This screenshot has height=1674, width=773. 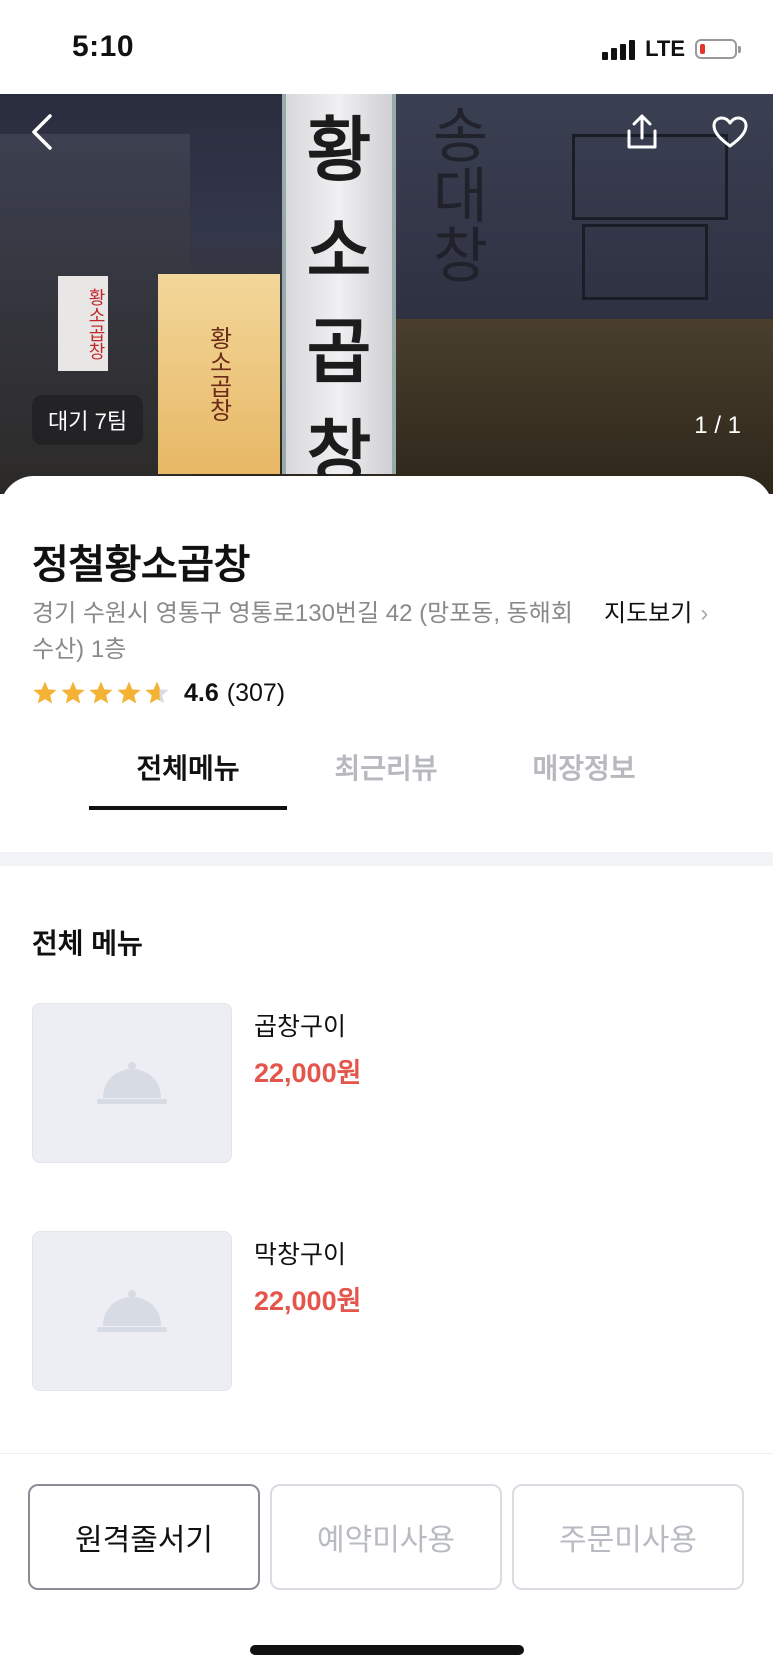 I want to click on signal-icon, so click(x=619, y=49).